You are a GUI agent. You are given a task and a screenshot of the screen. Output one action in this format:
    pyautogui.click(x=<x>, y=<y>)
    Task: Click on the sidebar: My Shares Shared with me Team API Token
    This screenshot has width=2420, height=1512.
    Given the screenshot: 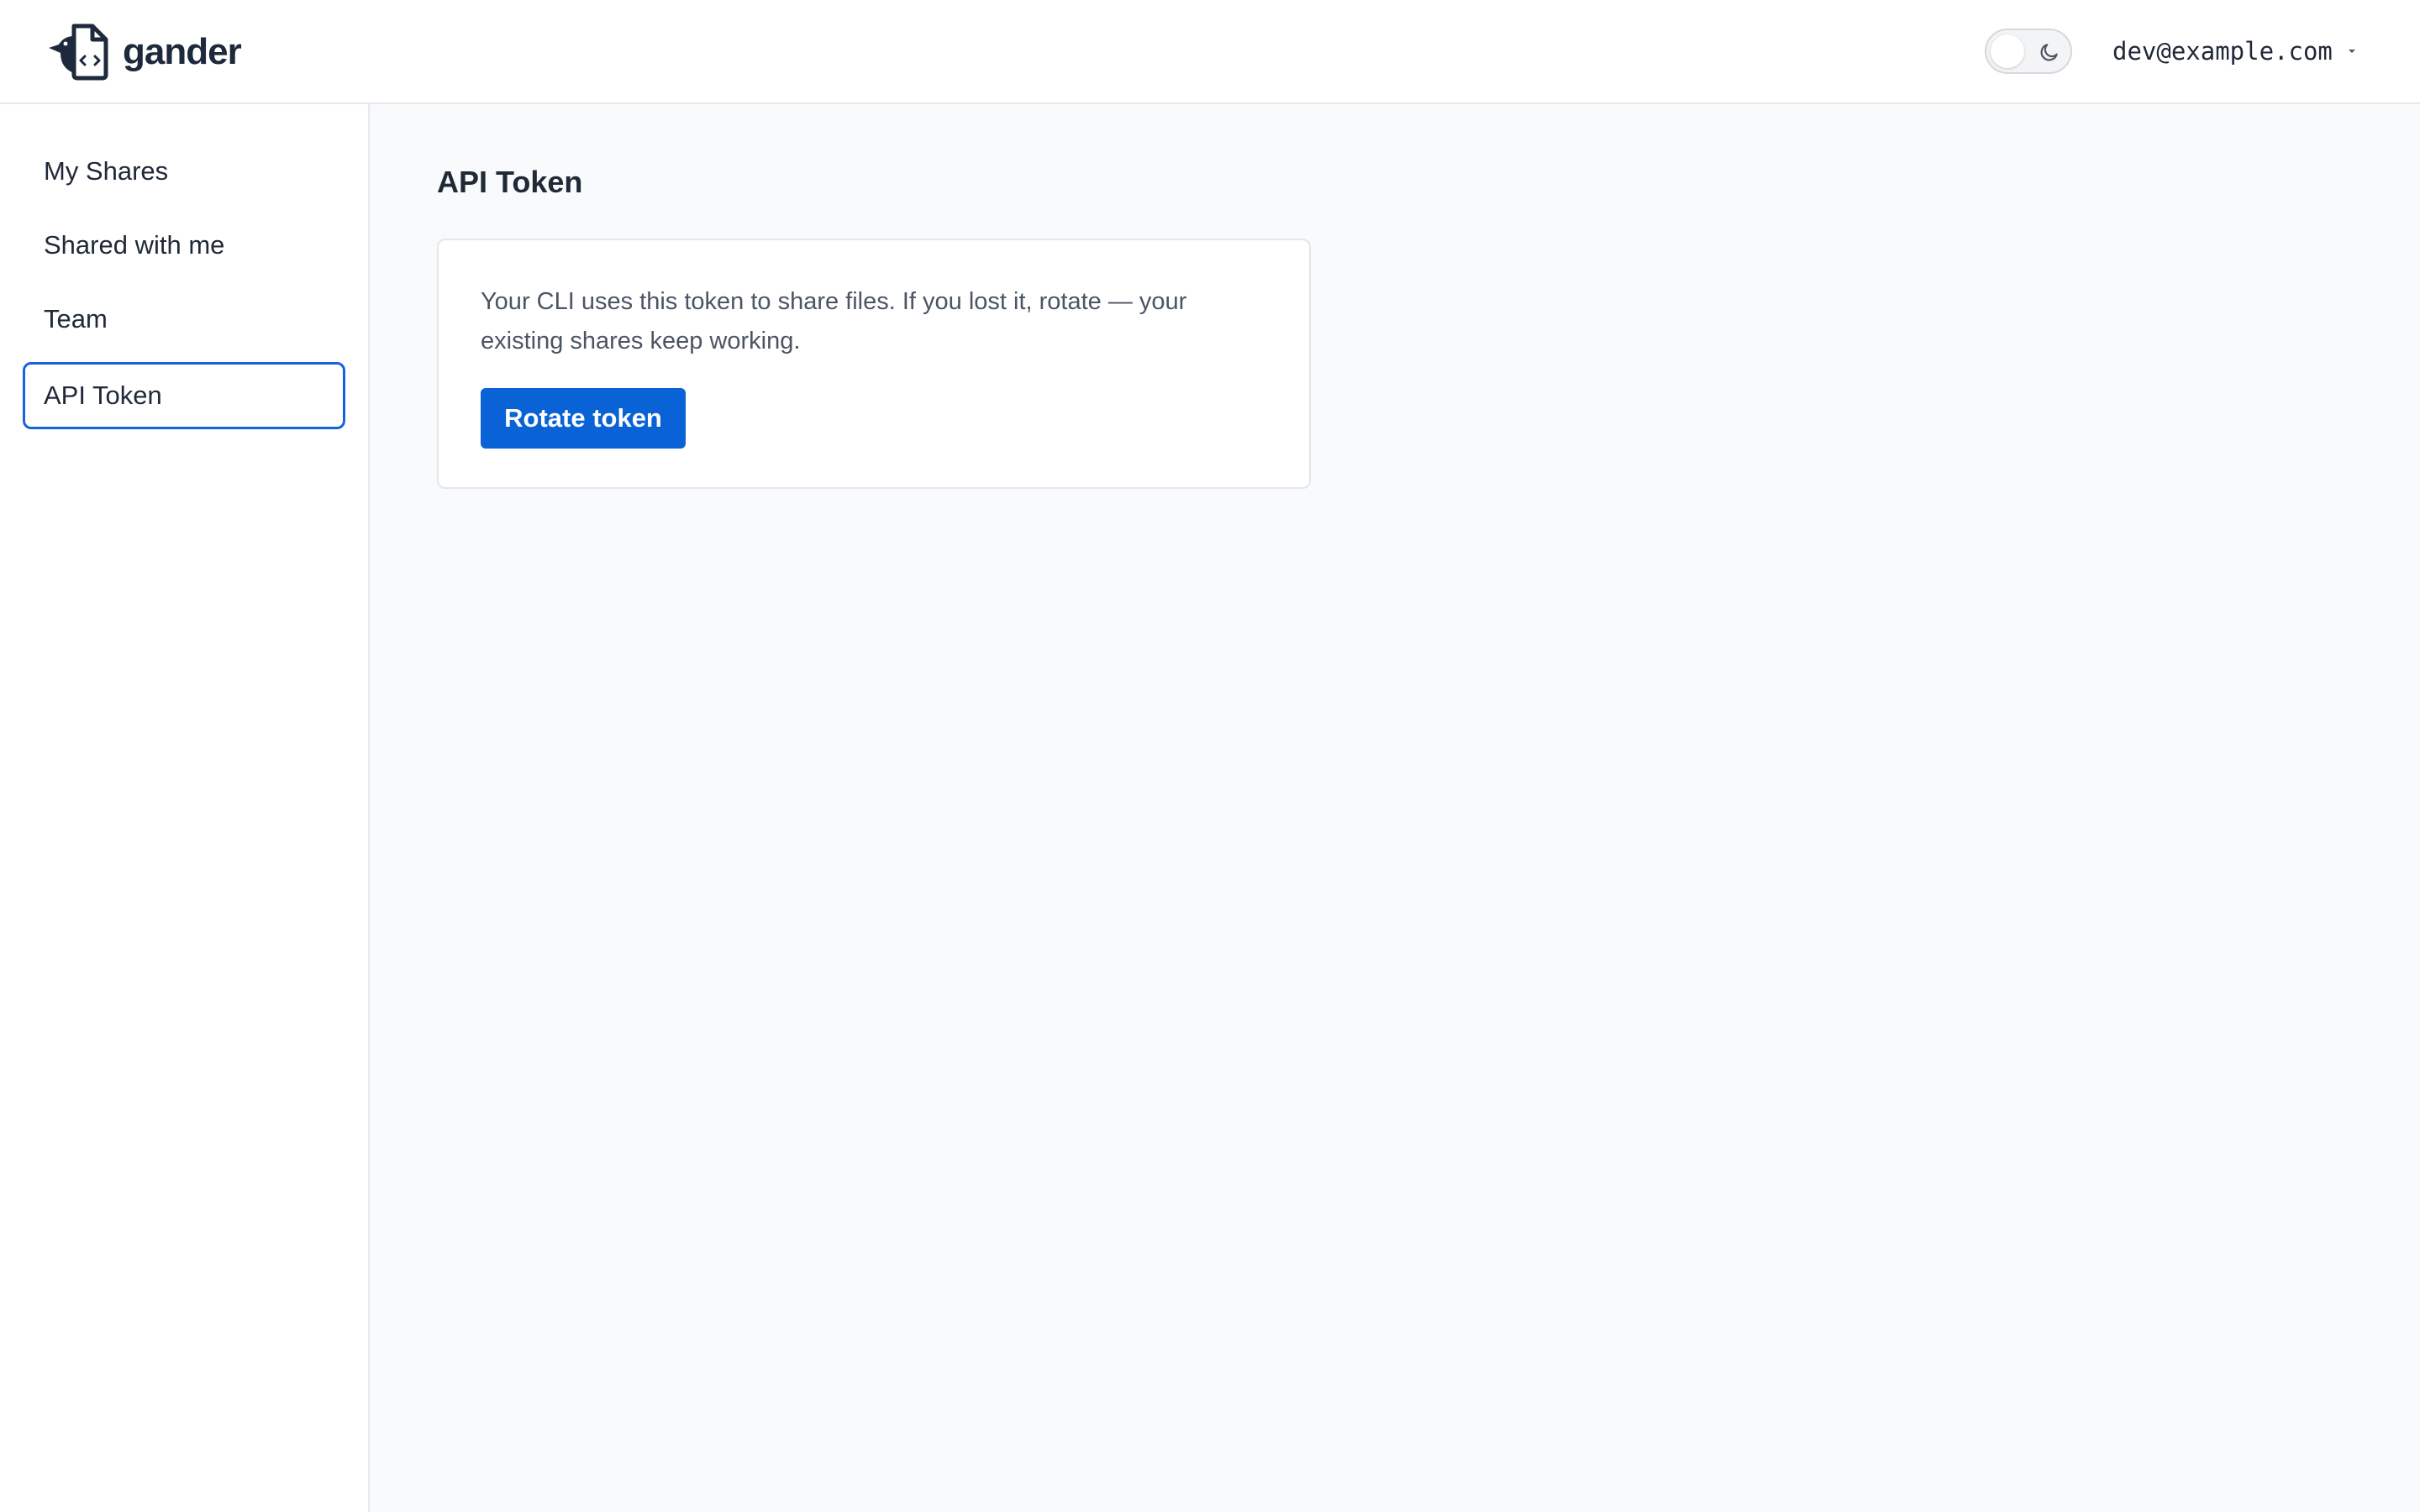 What is the action you would take?
    pyautogui.click(x=185, y=808)
    